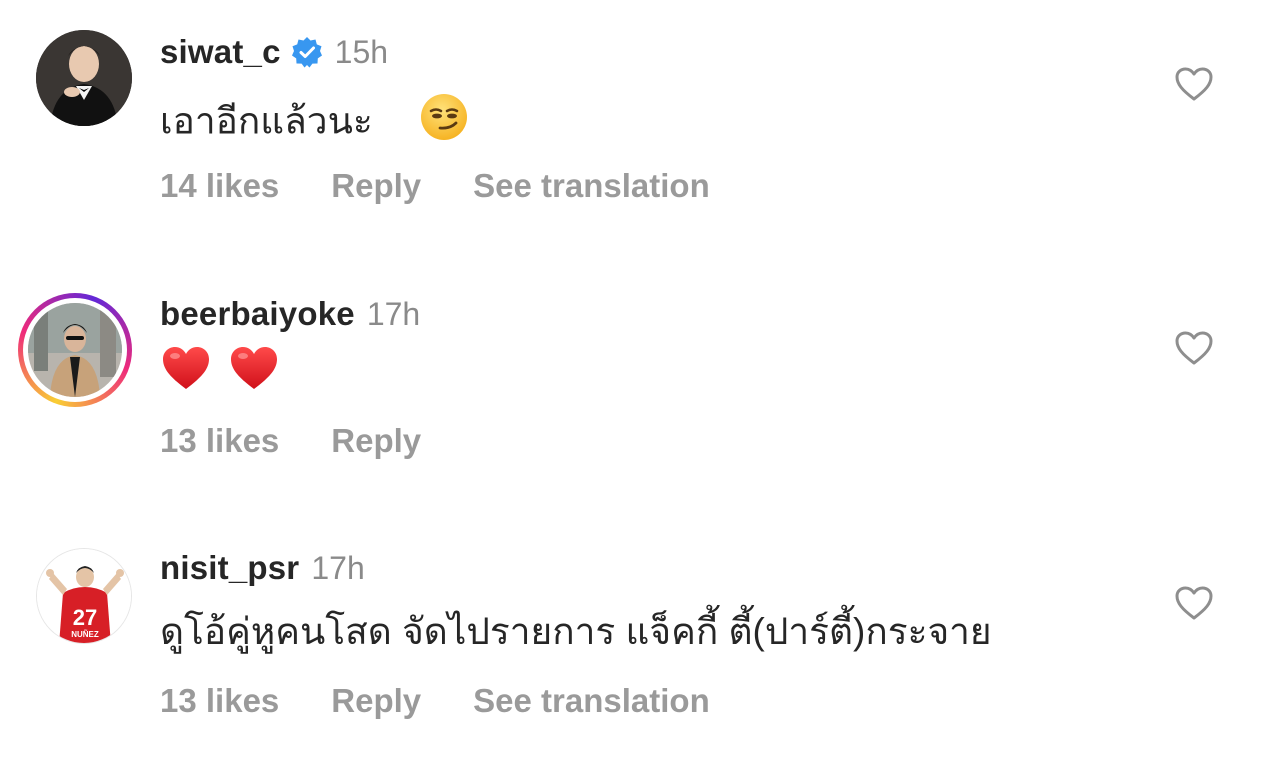  I want to click on avatar: 27 NUÑEZ, so click(84, 596).